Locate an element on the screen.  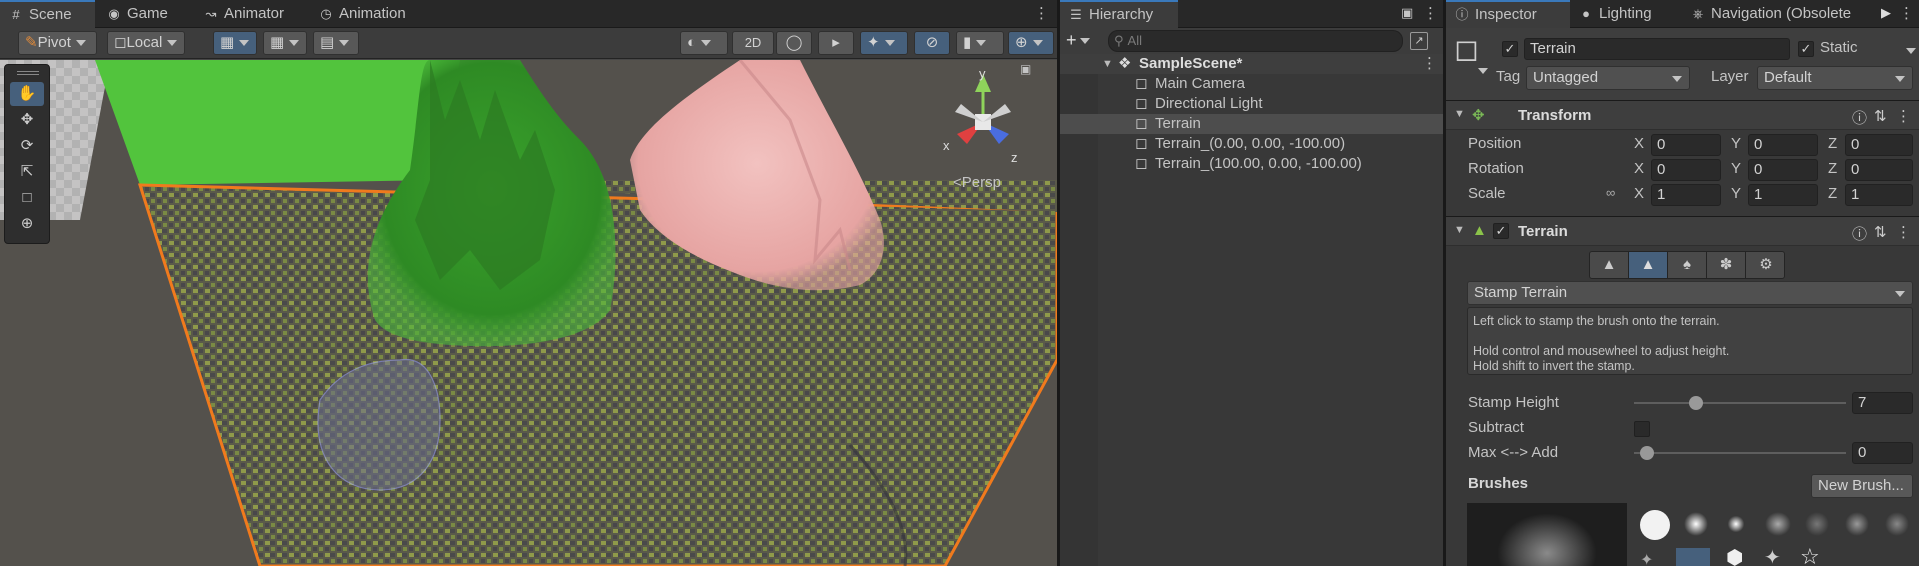
brush-spike-icon: ✦ is located at coordinates (1646, 558).